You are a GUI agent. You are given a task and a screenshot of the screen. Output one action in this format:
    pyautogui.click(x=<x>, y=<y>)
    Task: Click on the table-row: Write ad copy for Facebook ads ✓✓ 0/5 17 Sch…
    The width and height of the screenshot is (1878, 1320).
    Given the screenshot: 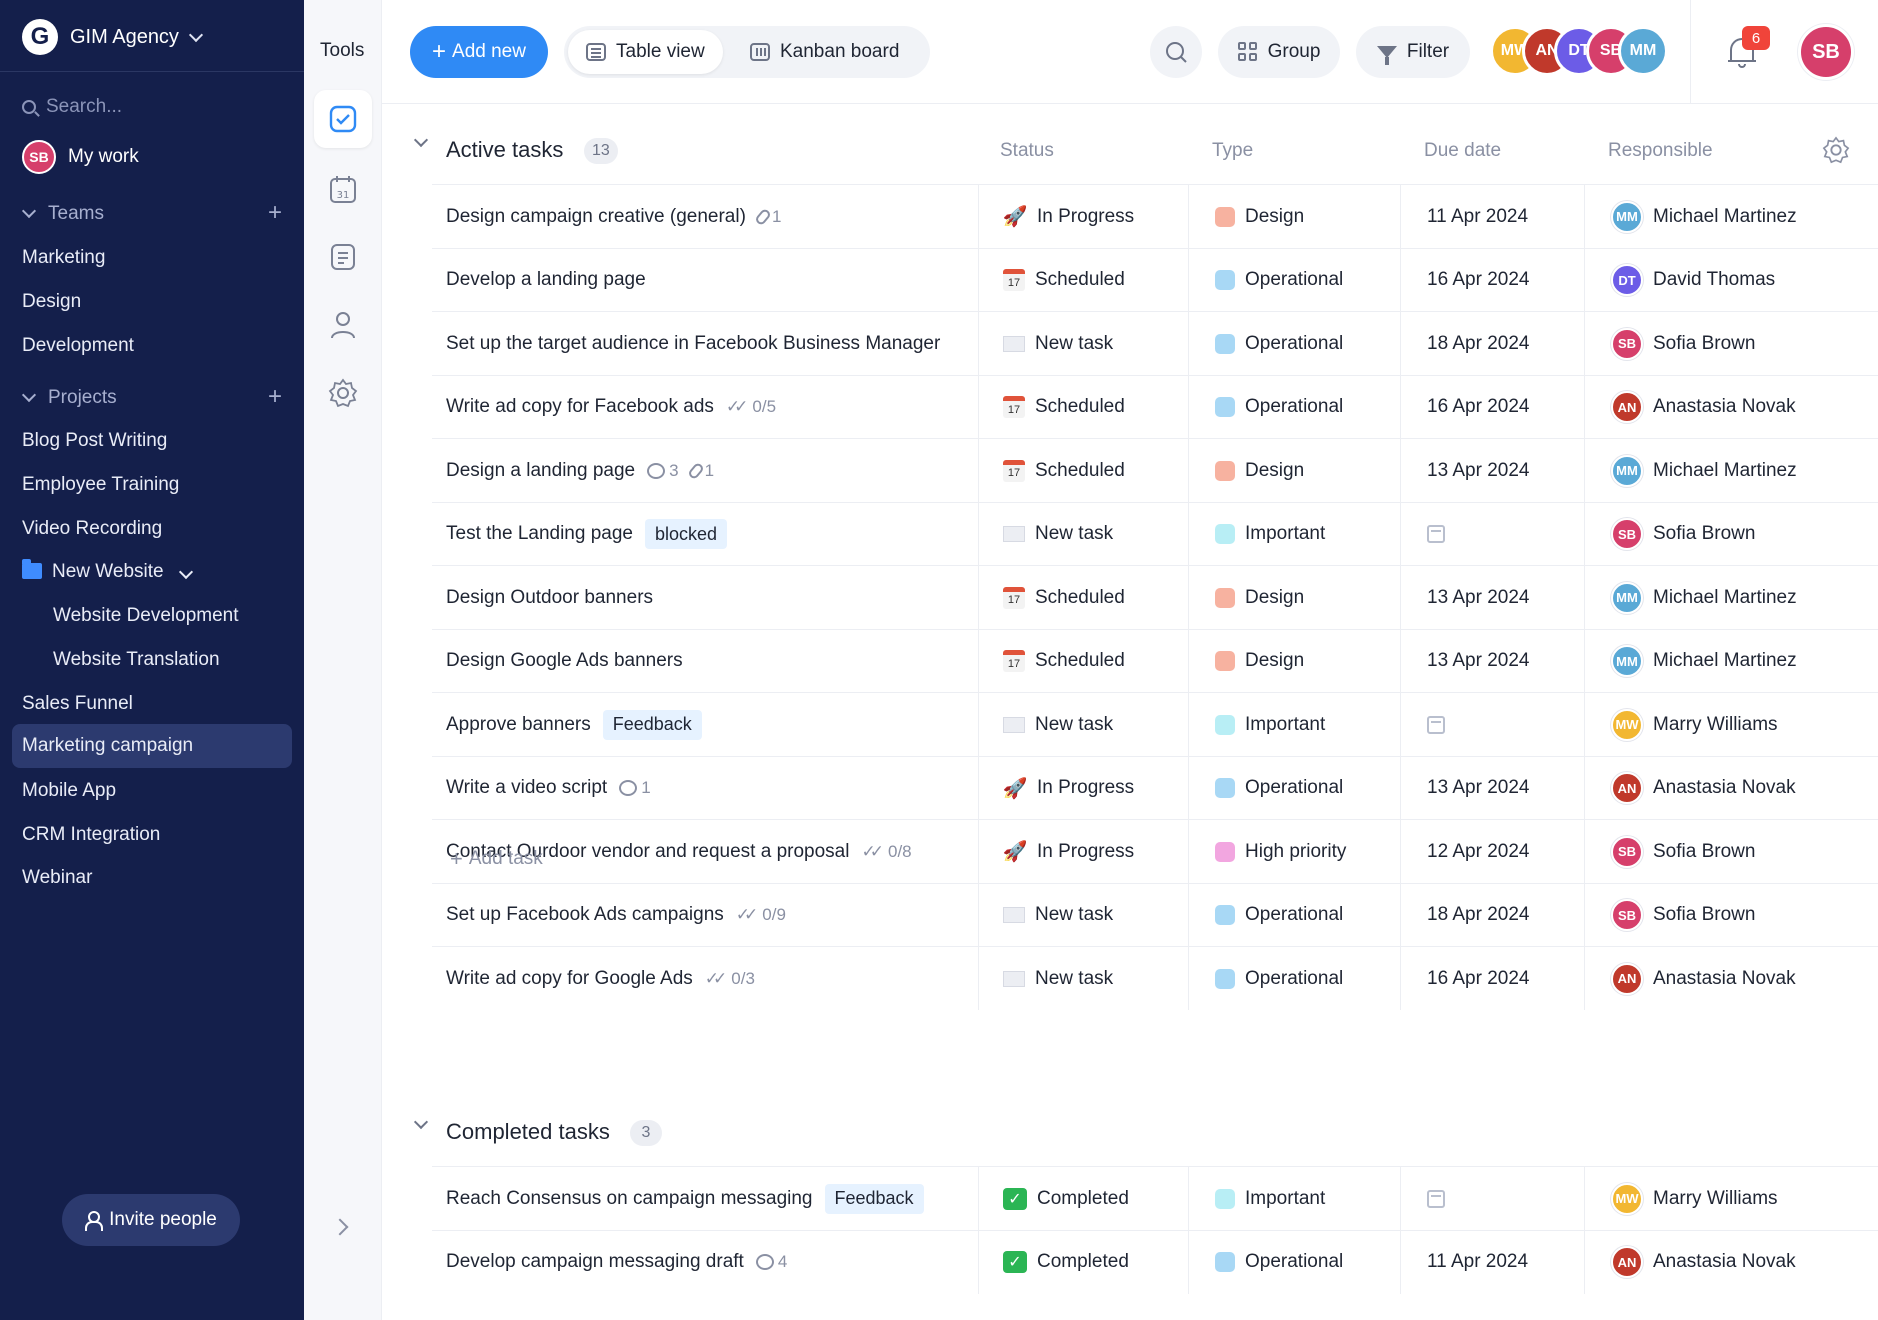 What is the action you would take?
    pyautogui.click(x=1155, y=406)
    